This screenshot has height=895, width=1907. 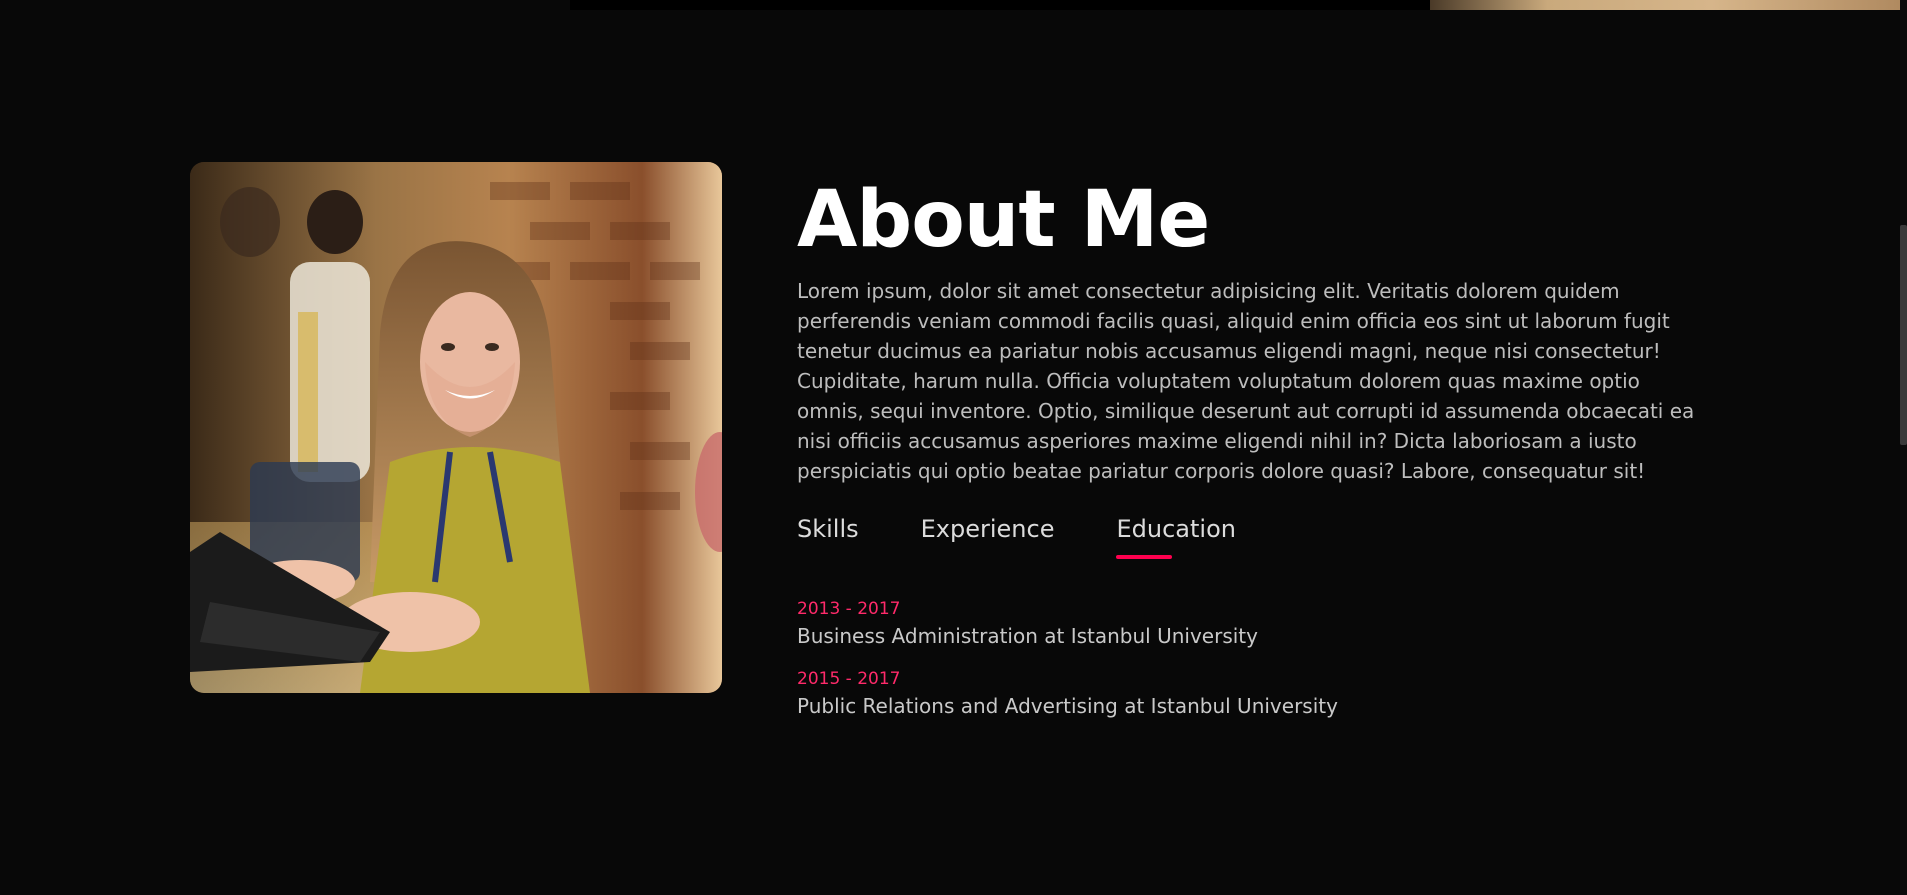 I want to click on education-years: 2013 - 2017, so click(x=849, y=609).